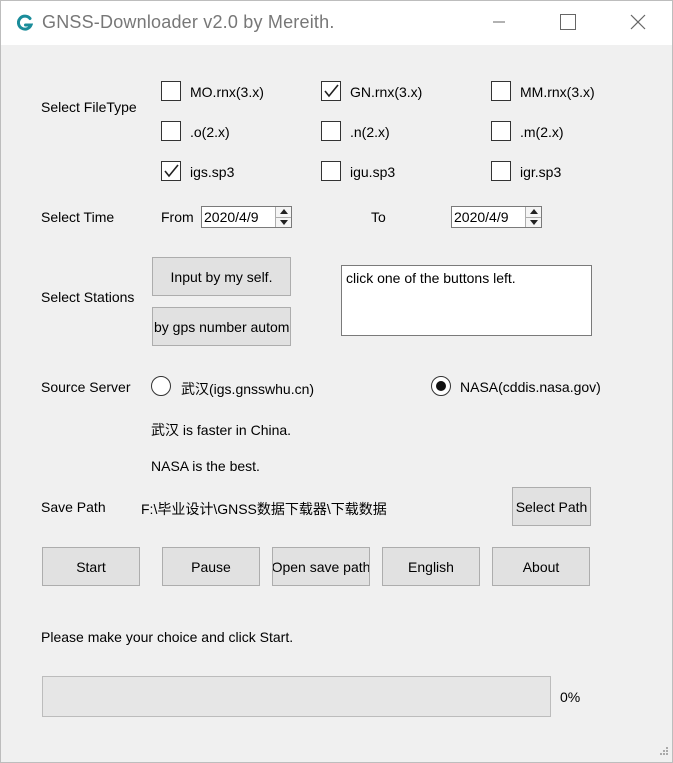  I want to click on input-stations-button: Input by my self., so click(221, 276).